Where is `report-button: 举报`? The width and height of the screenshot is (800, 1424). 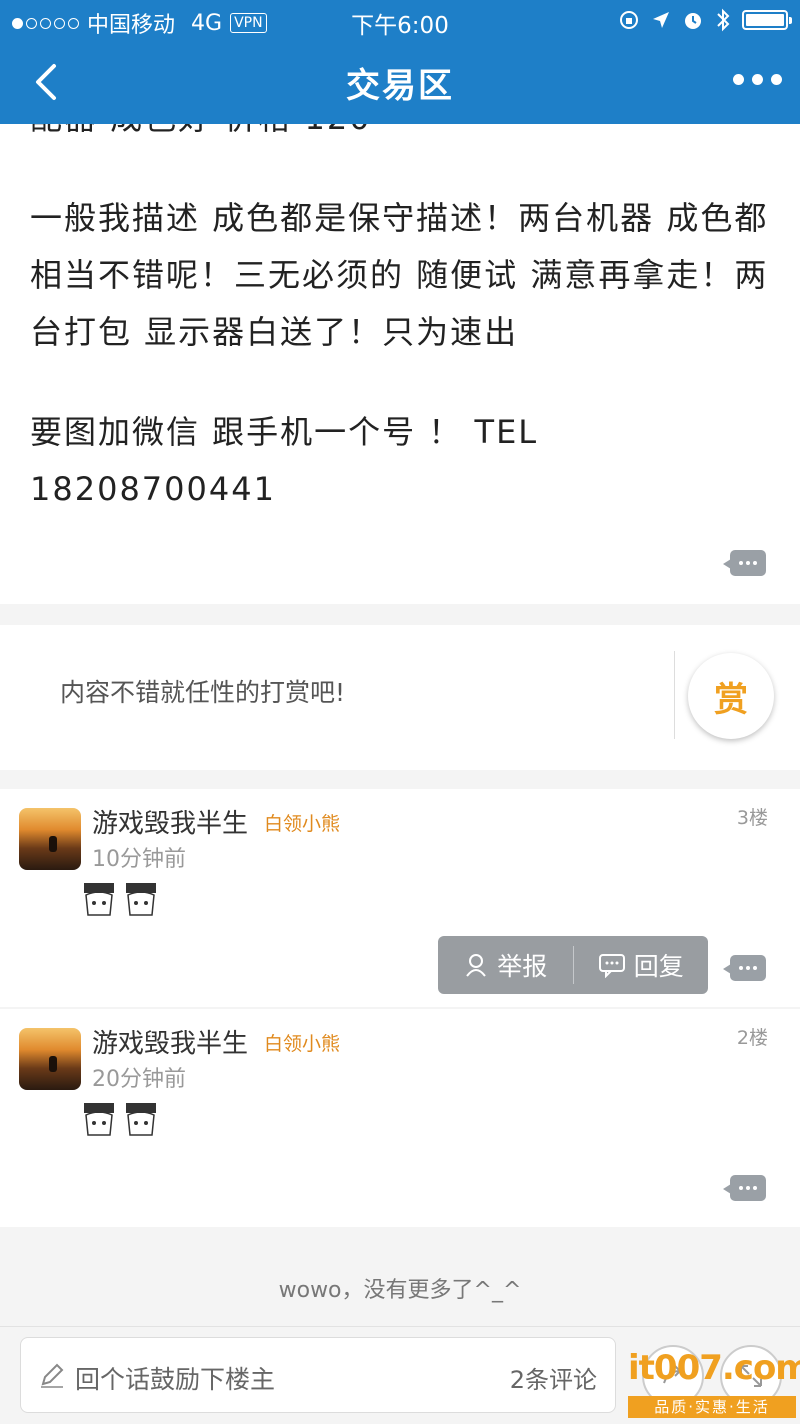 report-button: 举报 is located at coordinates (505, 965).